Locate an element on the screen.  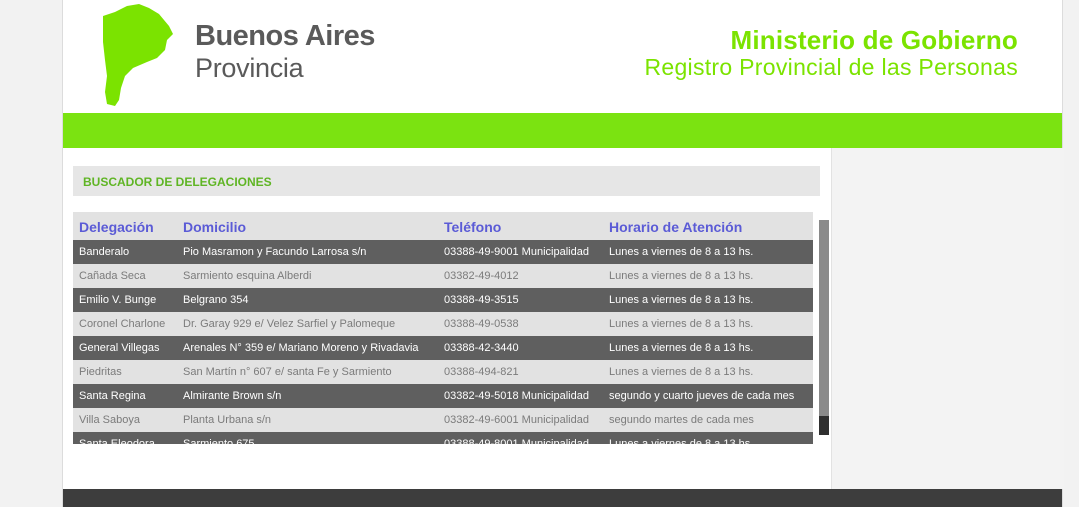
cell-domicilio: Pio Masramon y Facundo Larrosa s/n is located at coordinates (275, 252).